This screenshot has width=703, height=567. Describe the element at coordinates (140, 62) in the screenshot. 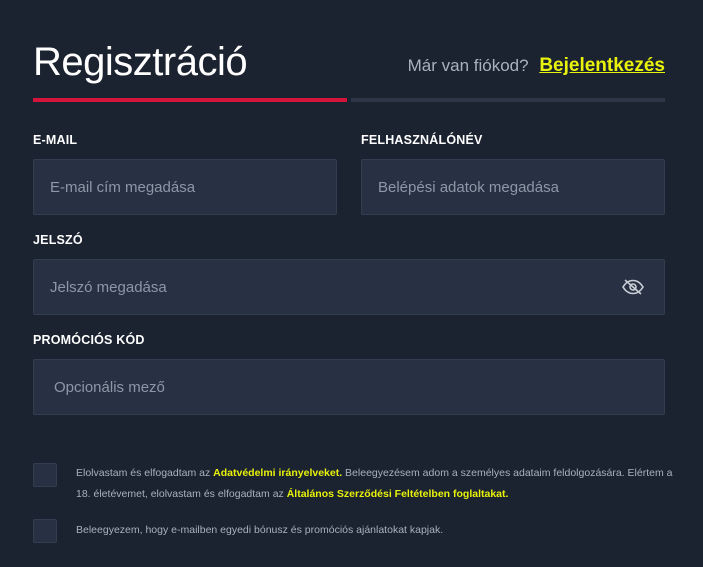

I see `page-title: Regisztráció` at that location.